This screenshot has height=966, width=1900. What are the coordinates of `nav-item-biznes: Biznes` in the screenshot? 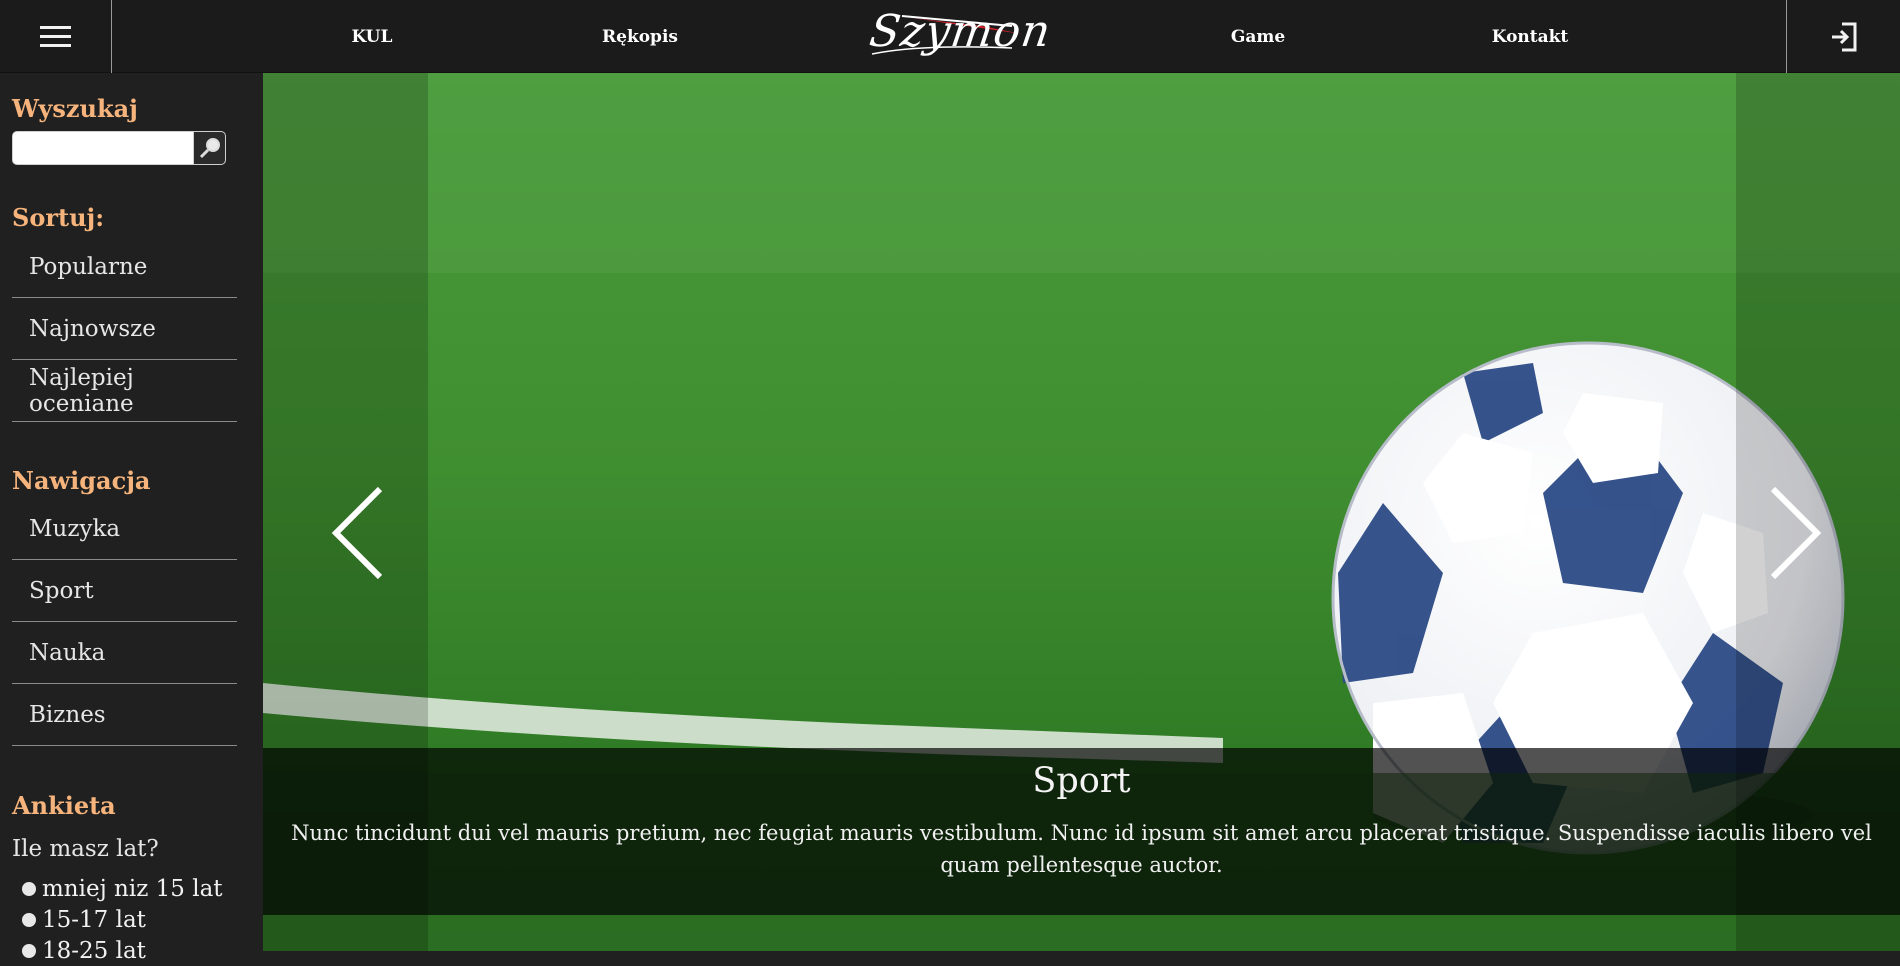 It's located at (124, 715).